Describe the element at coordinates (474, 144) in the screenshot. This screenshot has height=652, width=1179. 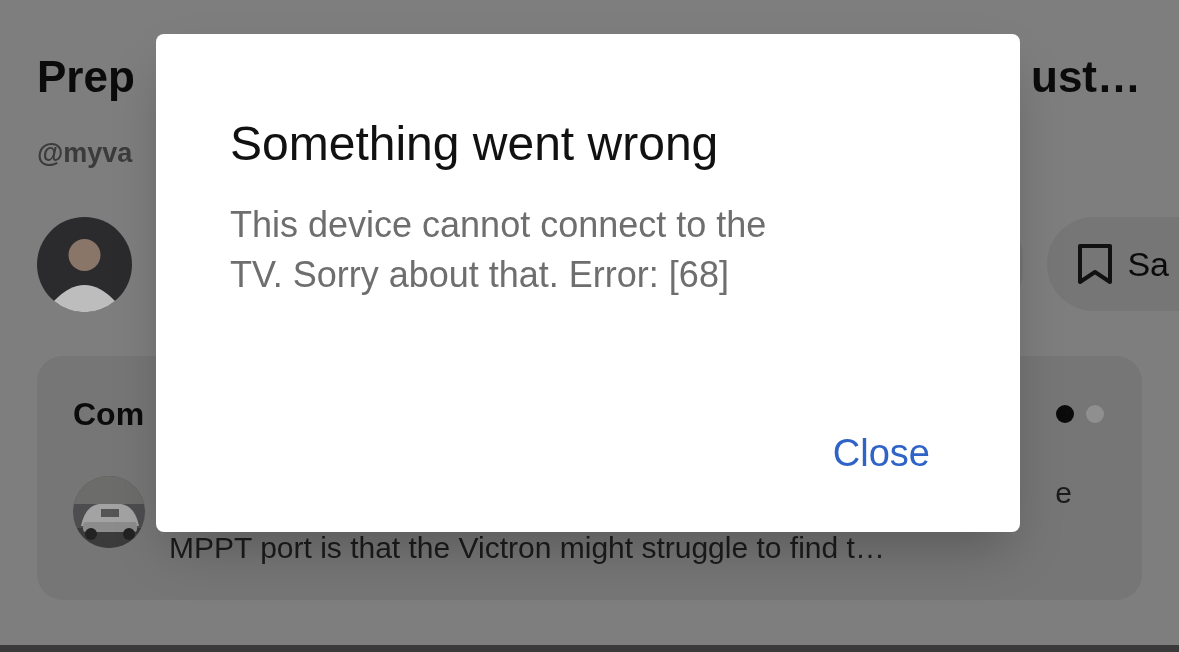
I see `dialog-title: Something went wrong` at that location.